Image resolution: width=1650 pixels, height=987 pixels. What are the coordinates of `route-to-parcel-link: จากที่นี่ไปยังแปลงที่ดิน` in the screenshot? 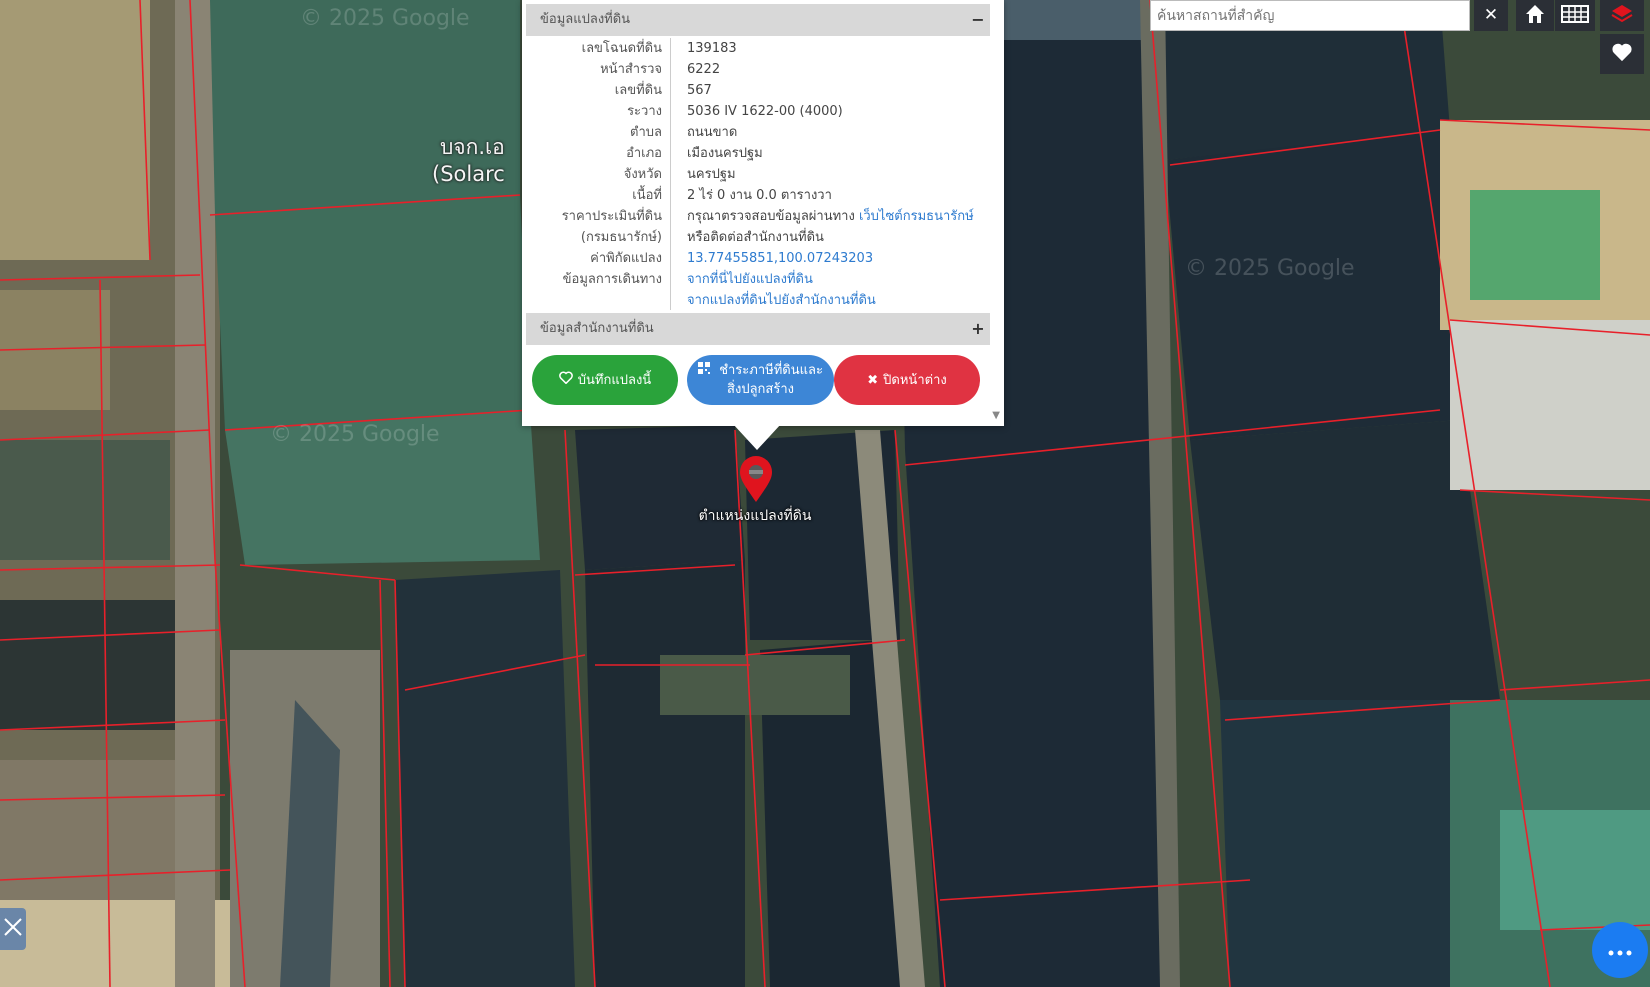 It's located at (750, 279).